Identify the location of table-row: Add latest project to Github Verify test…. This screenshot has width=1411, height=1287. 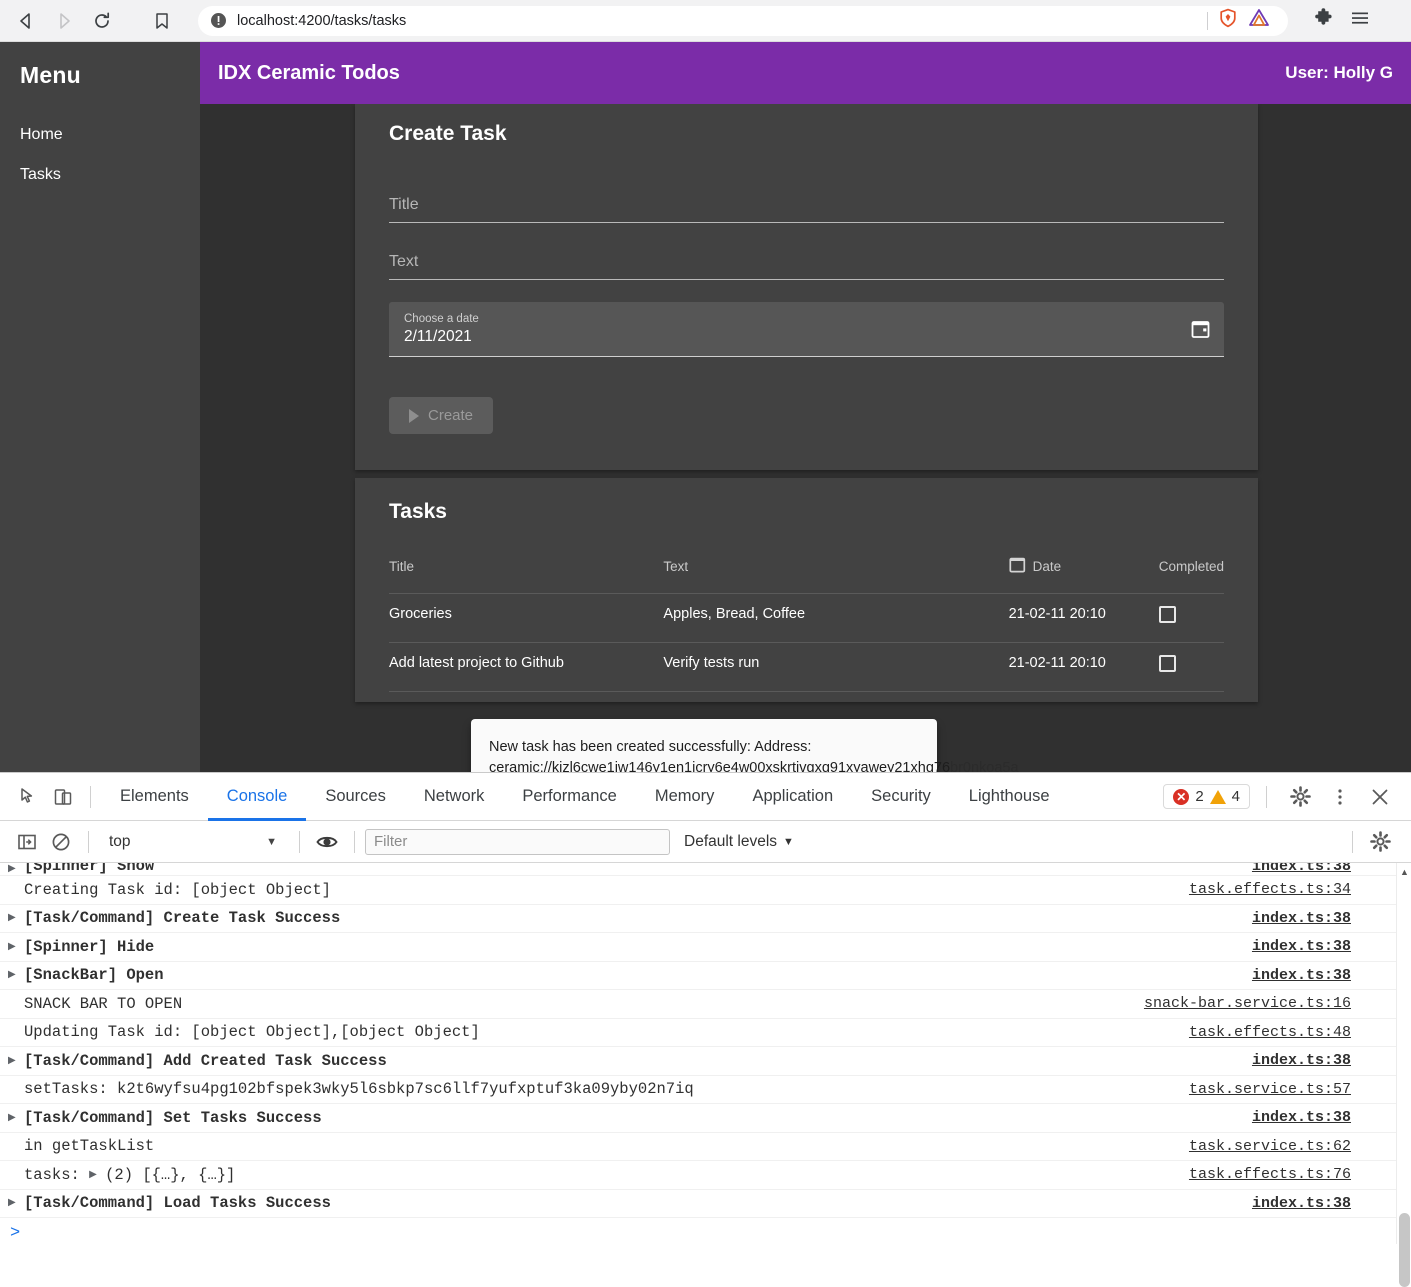
(806, 667).